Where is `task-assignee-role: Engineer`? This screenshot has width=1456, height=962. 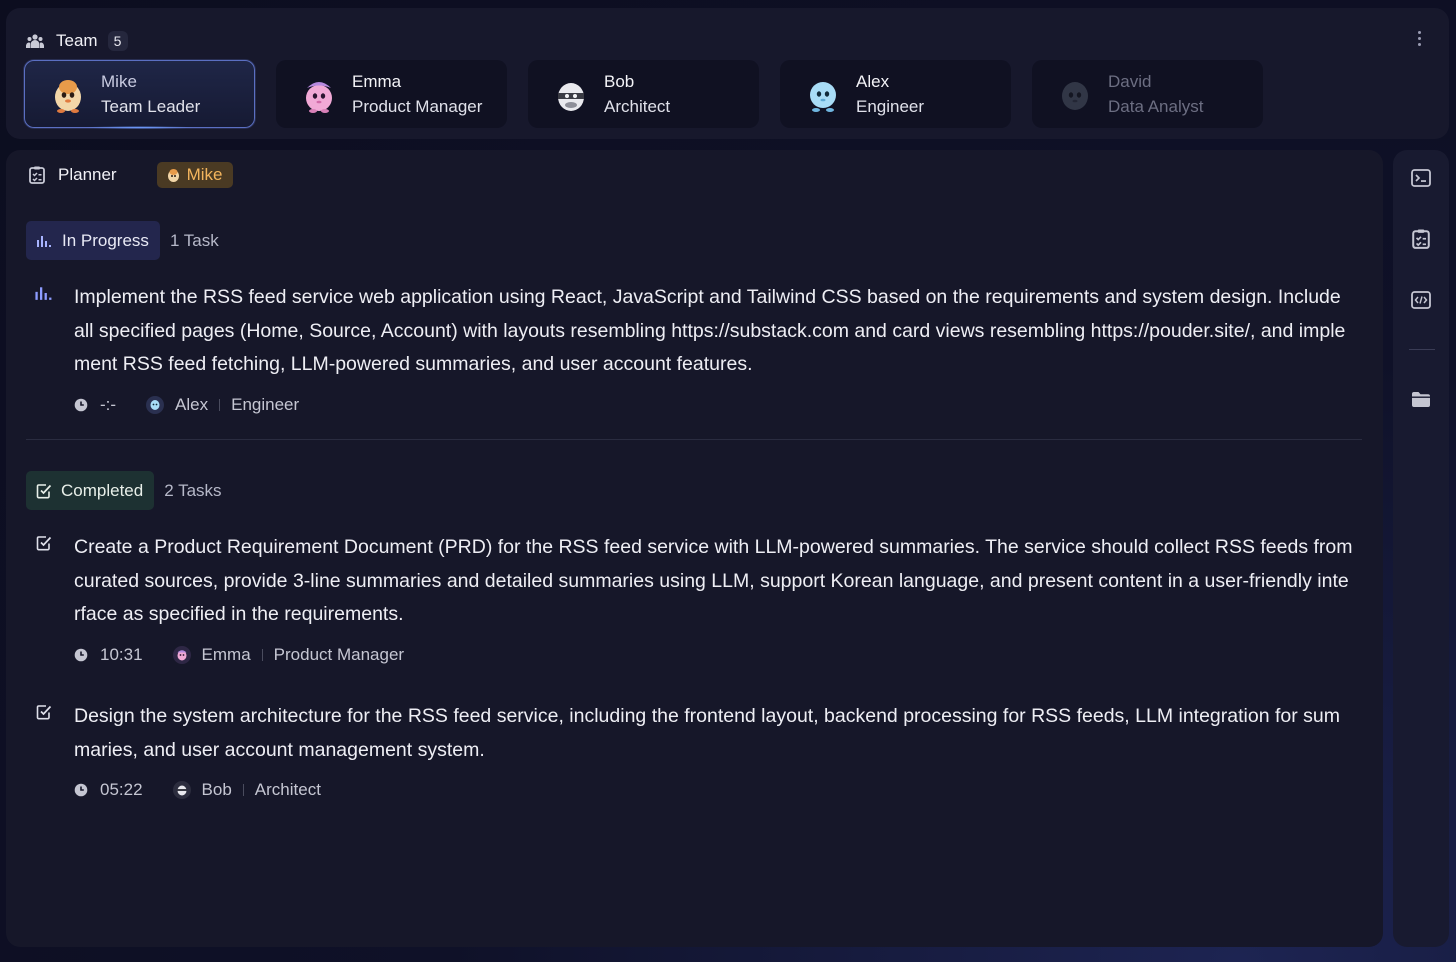 task-assignee-role: Engineer is located at coordinates (265, 404).